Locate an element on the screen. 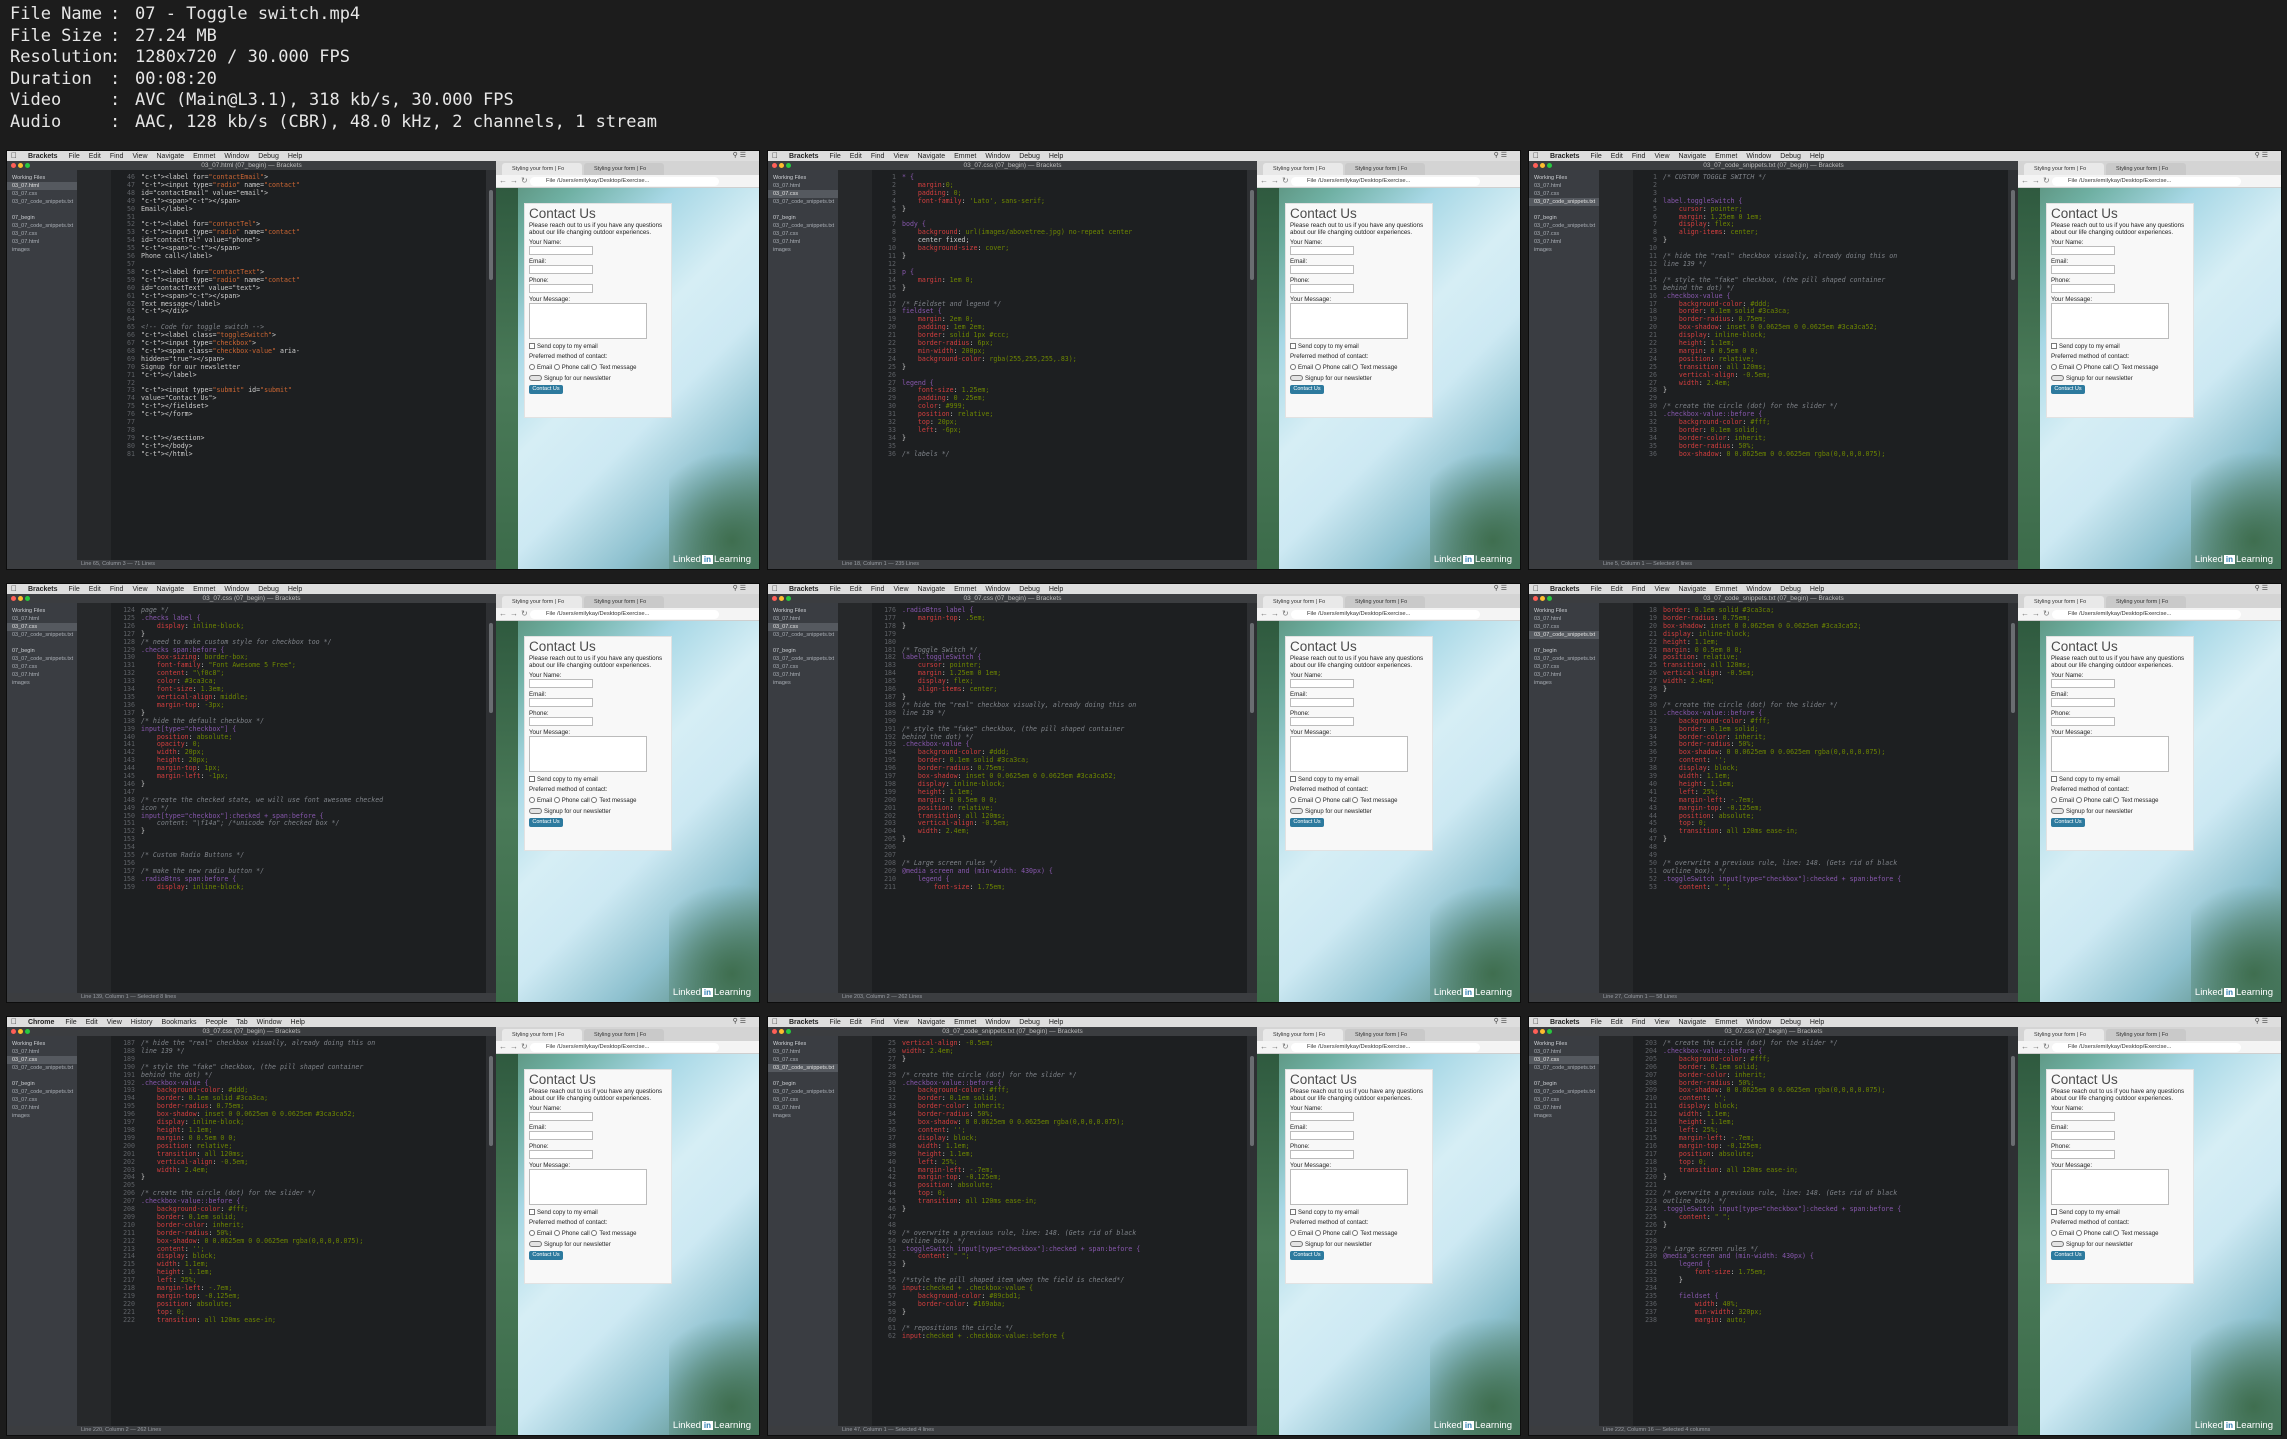 The height and width of the screenshot is (1439, 2287). code-line: 9} is located at coordinates (1830, 240).